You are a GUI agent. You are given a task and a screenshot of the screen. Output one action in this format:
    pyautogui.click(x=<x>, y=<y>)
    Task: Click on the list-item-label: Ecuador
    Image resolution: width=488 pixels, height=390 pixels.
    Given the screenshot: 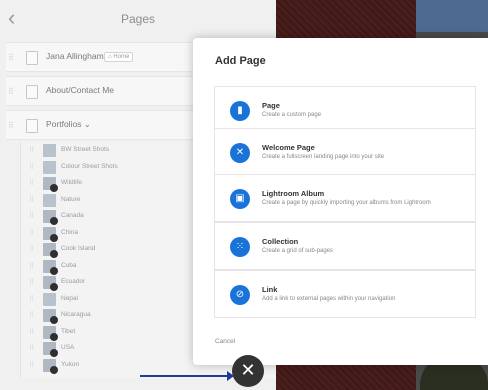 What is the action you would take?
    pyautogui.click(x=73, y=281)
    